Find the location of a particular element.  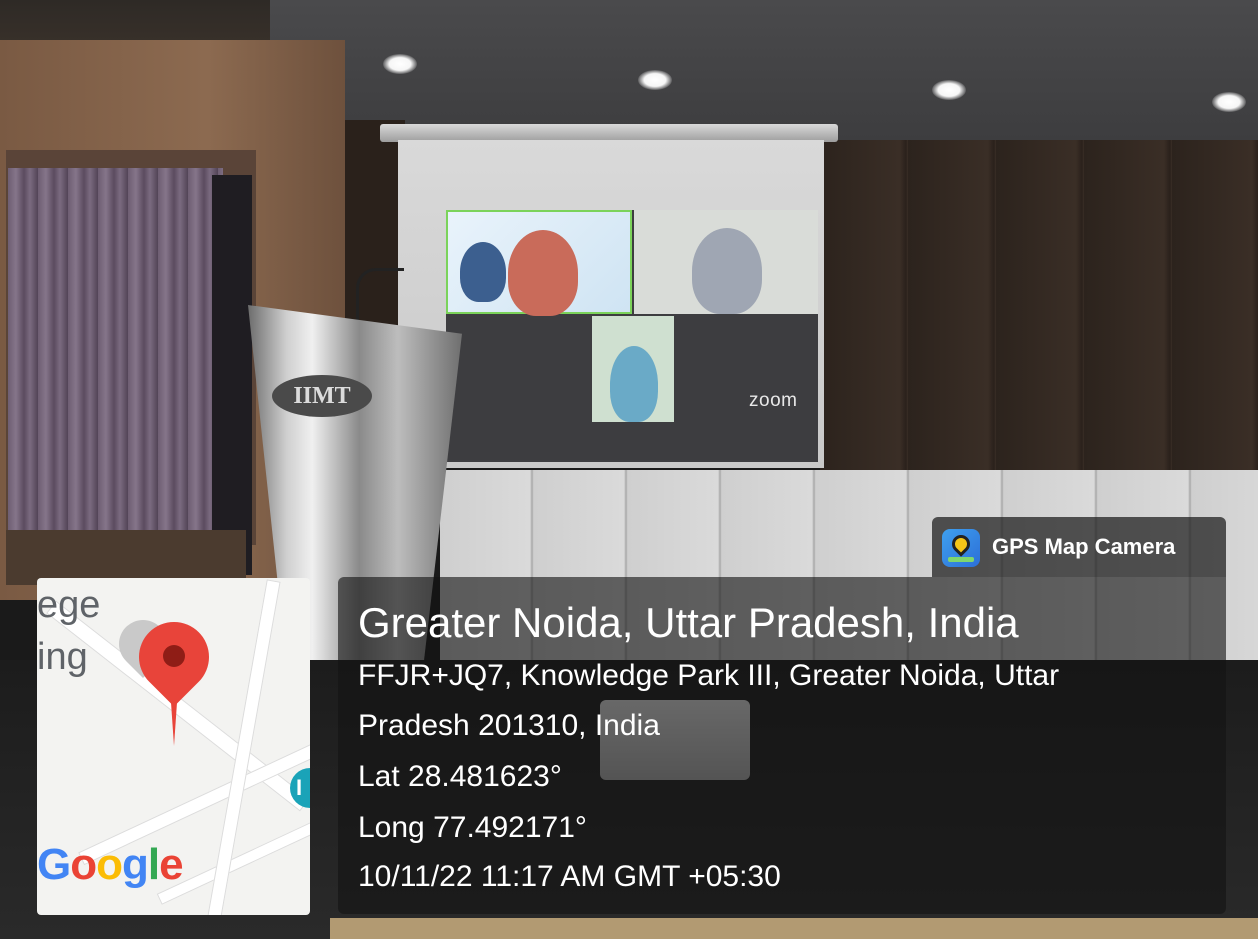

map-thumbnail: ege ing I Google is located at coordinates (173, 746).